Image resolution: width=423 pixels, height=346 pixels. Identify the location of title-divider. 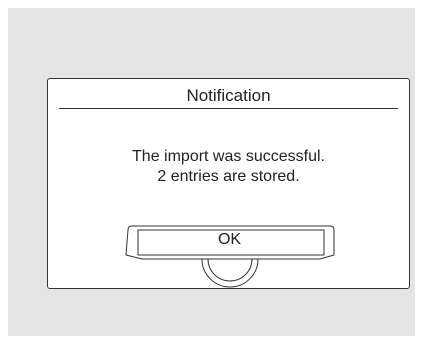
(228, 108).